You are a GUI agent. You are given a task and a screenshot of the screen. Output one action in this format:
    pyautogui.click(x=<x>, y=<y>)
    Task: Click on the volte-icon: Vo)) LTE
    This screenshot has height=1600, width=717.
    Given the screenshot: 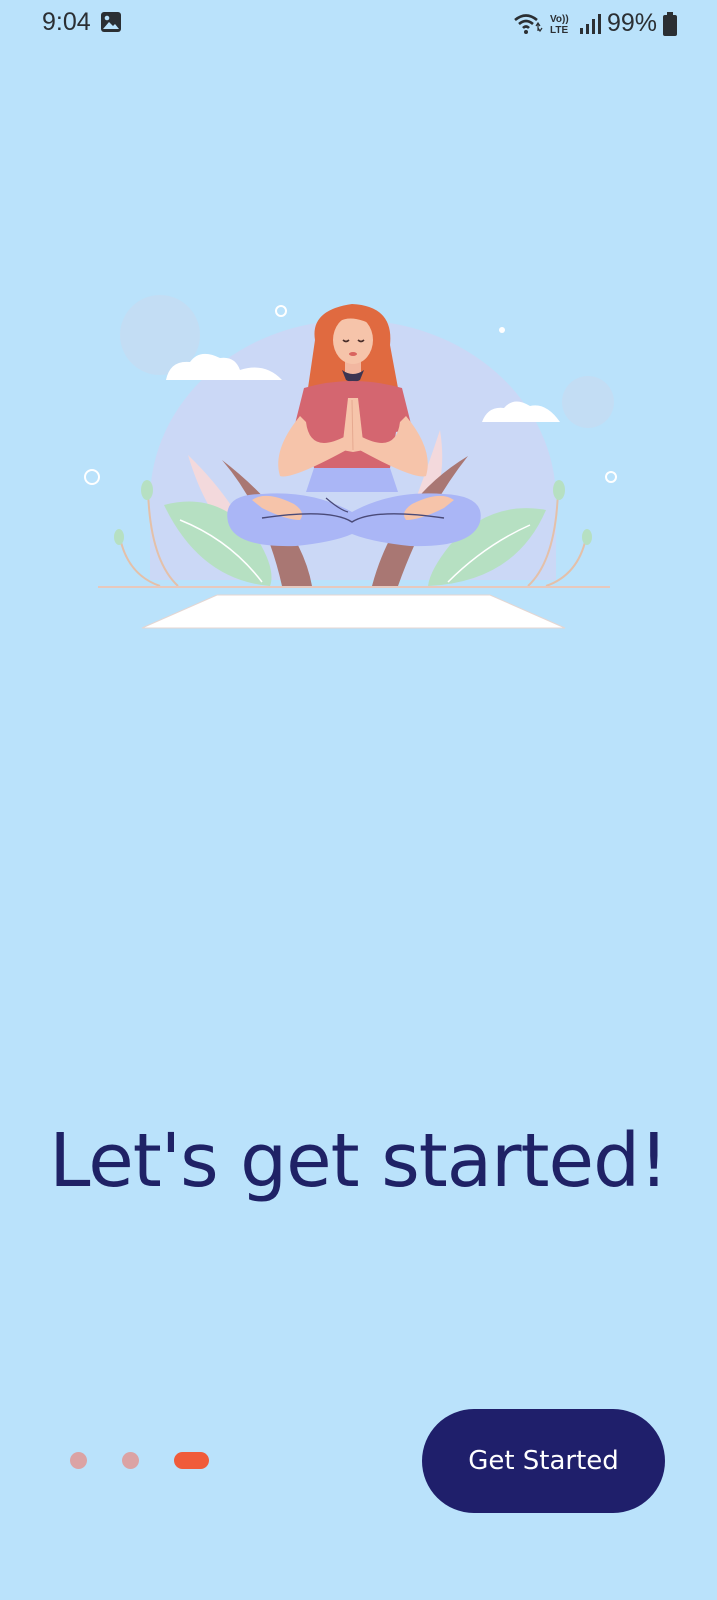 What is the action you would take?
    pyautogui.click(x=559, y=25)
    